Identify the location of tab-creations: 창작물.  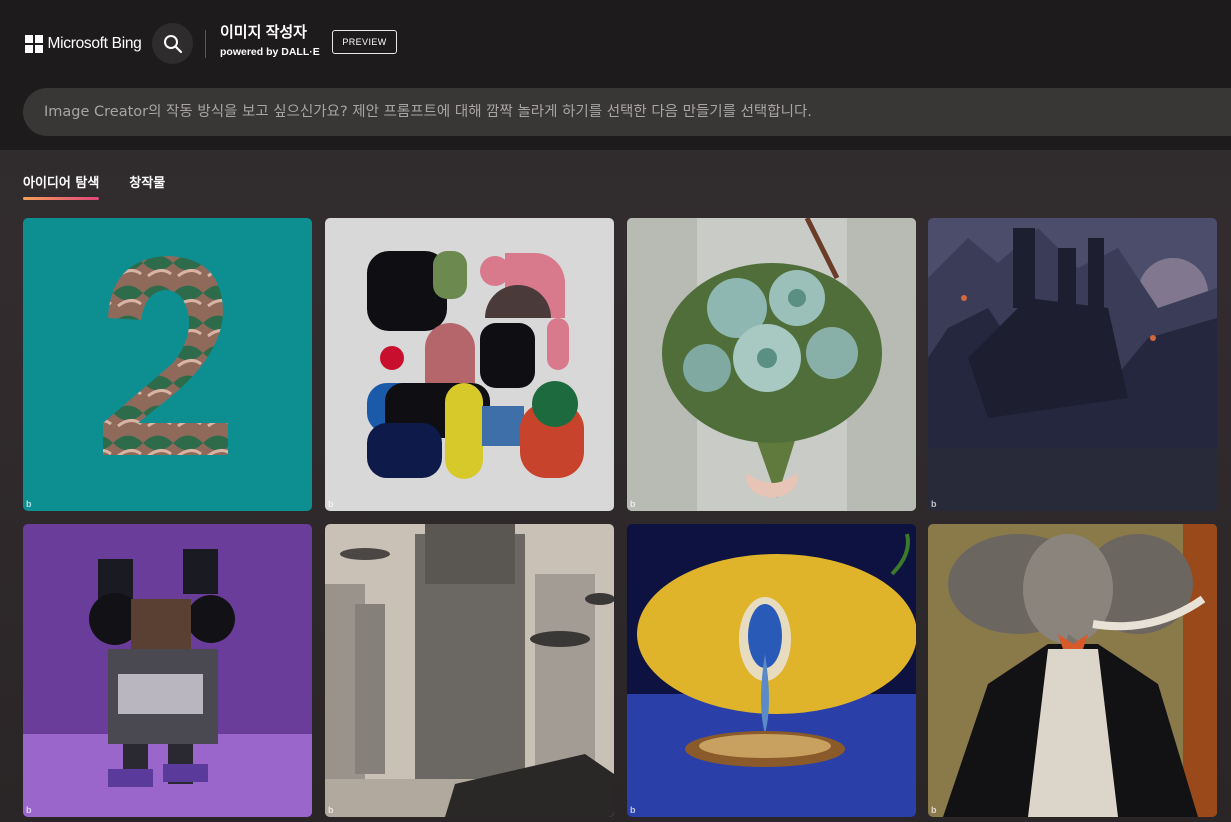
(147, 186).